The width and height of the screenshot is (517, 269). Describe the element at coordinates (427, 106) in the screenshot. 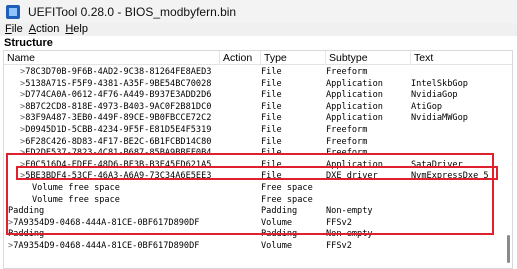

I see `row-text: AtiGop` at that location.